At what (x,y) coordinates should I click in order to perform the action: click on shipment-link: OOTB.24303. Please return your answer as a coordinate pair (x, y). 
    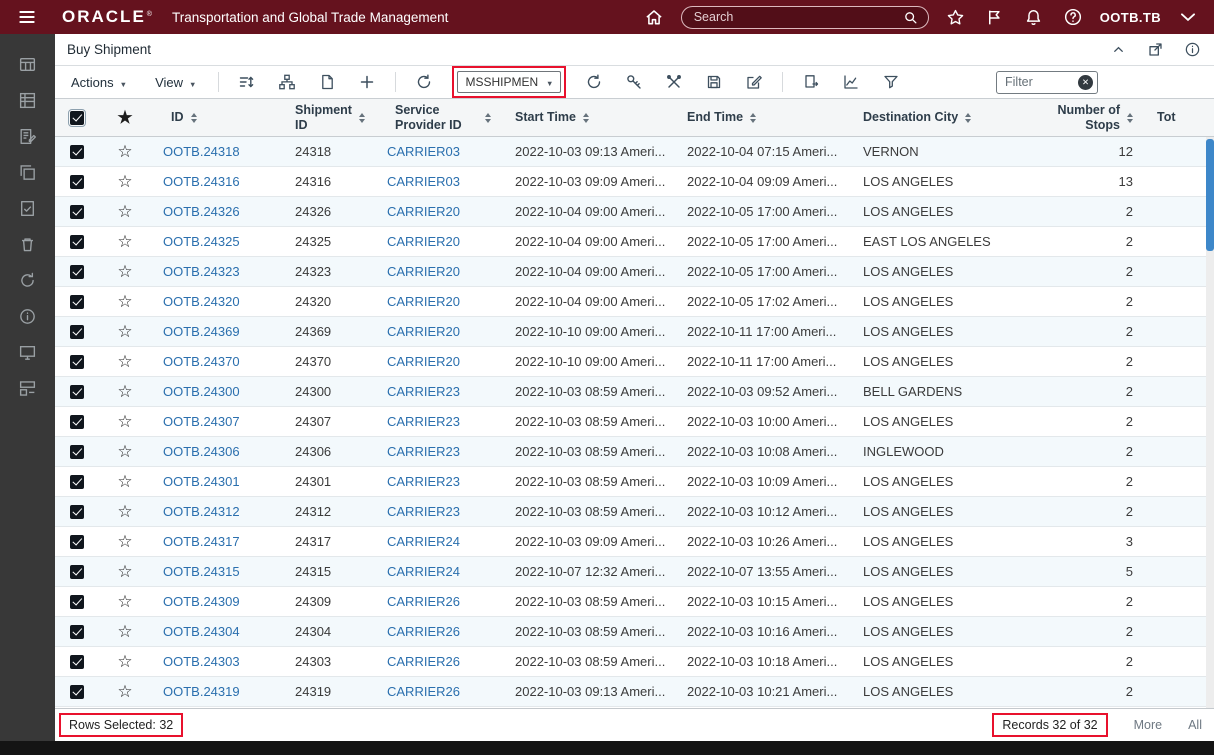
    Looking at the image, I should click on (201, 661).